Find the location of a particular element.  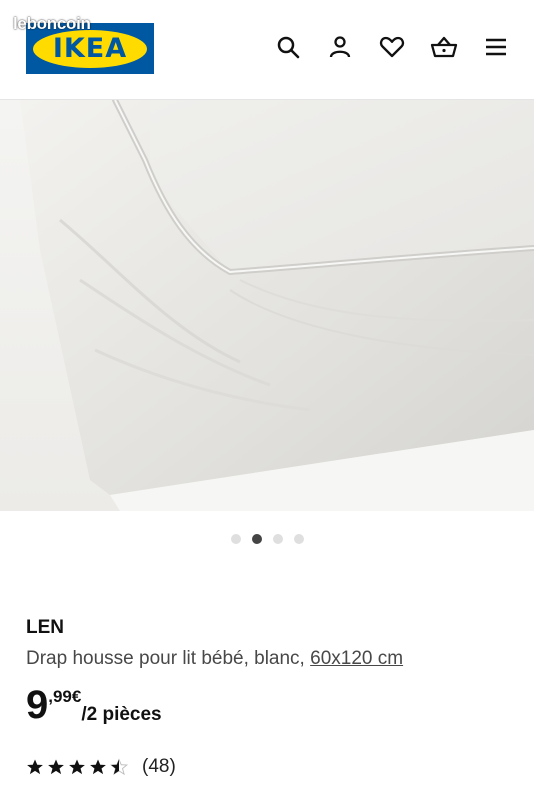

search-icon is located at coordinates (288, 47).